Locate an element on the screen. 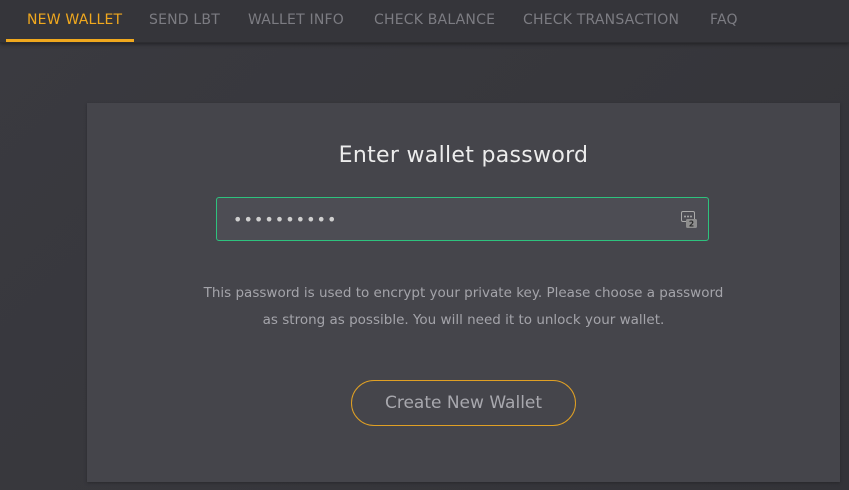 Image resolution: width=849 pixels, height=490 pixels. active-tab-indicator is located at coordinates (70, 40).